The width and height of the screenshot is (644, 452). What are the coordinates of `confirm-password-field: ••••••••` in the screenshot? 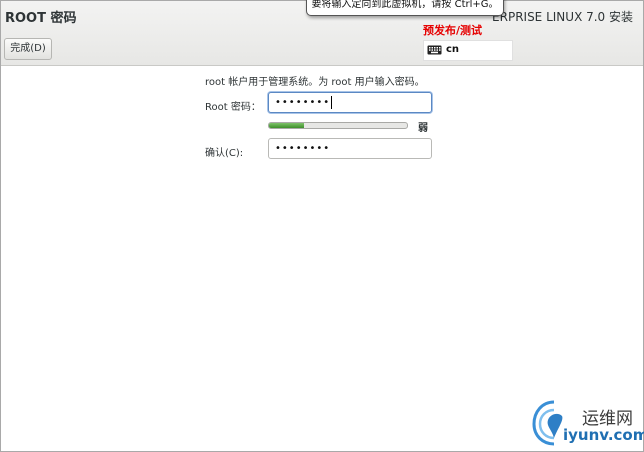 It's located at (350, 148).